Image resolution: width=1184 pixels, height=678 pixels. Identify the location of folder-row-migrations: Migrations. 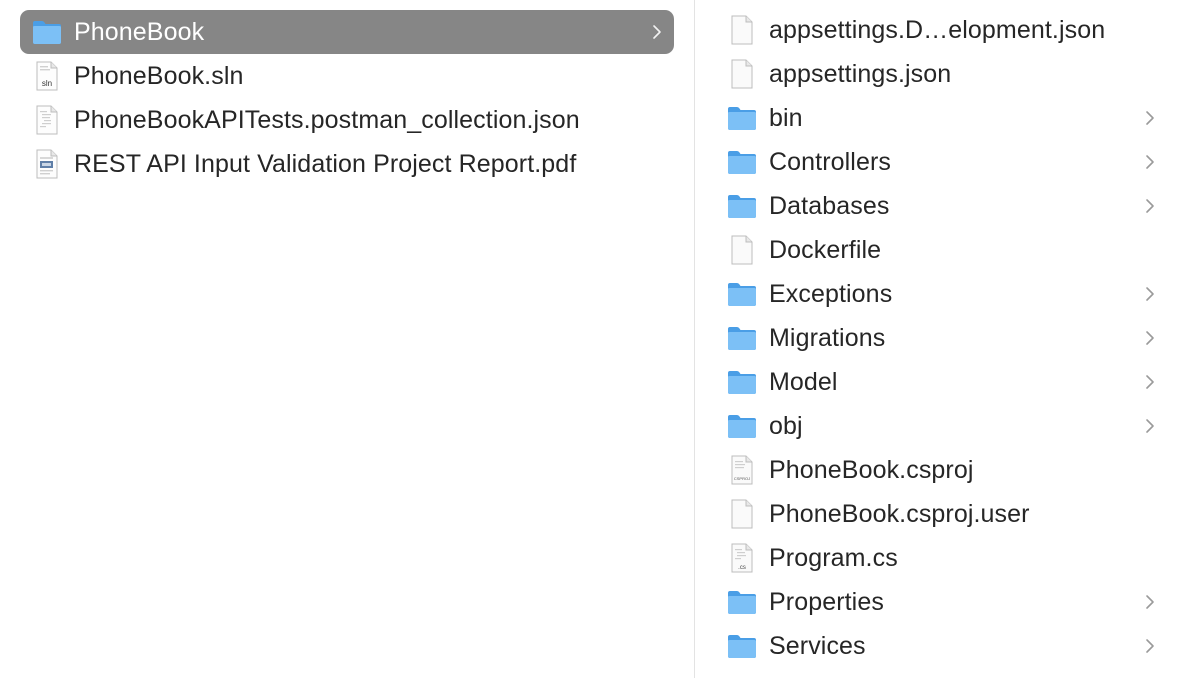
(941, 338).